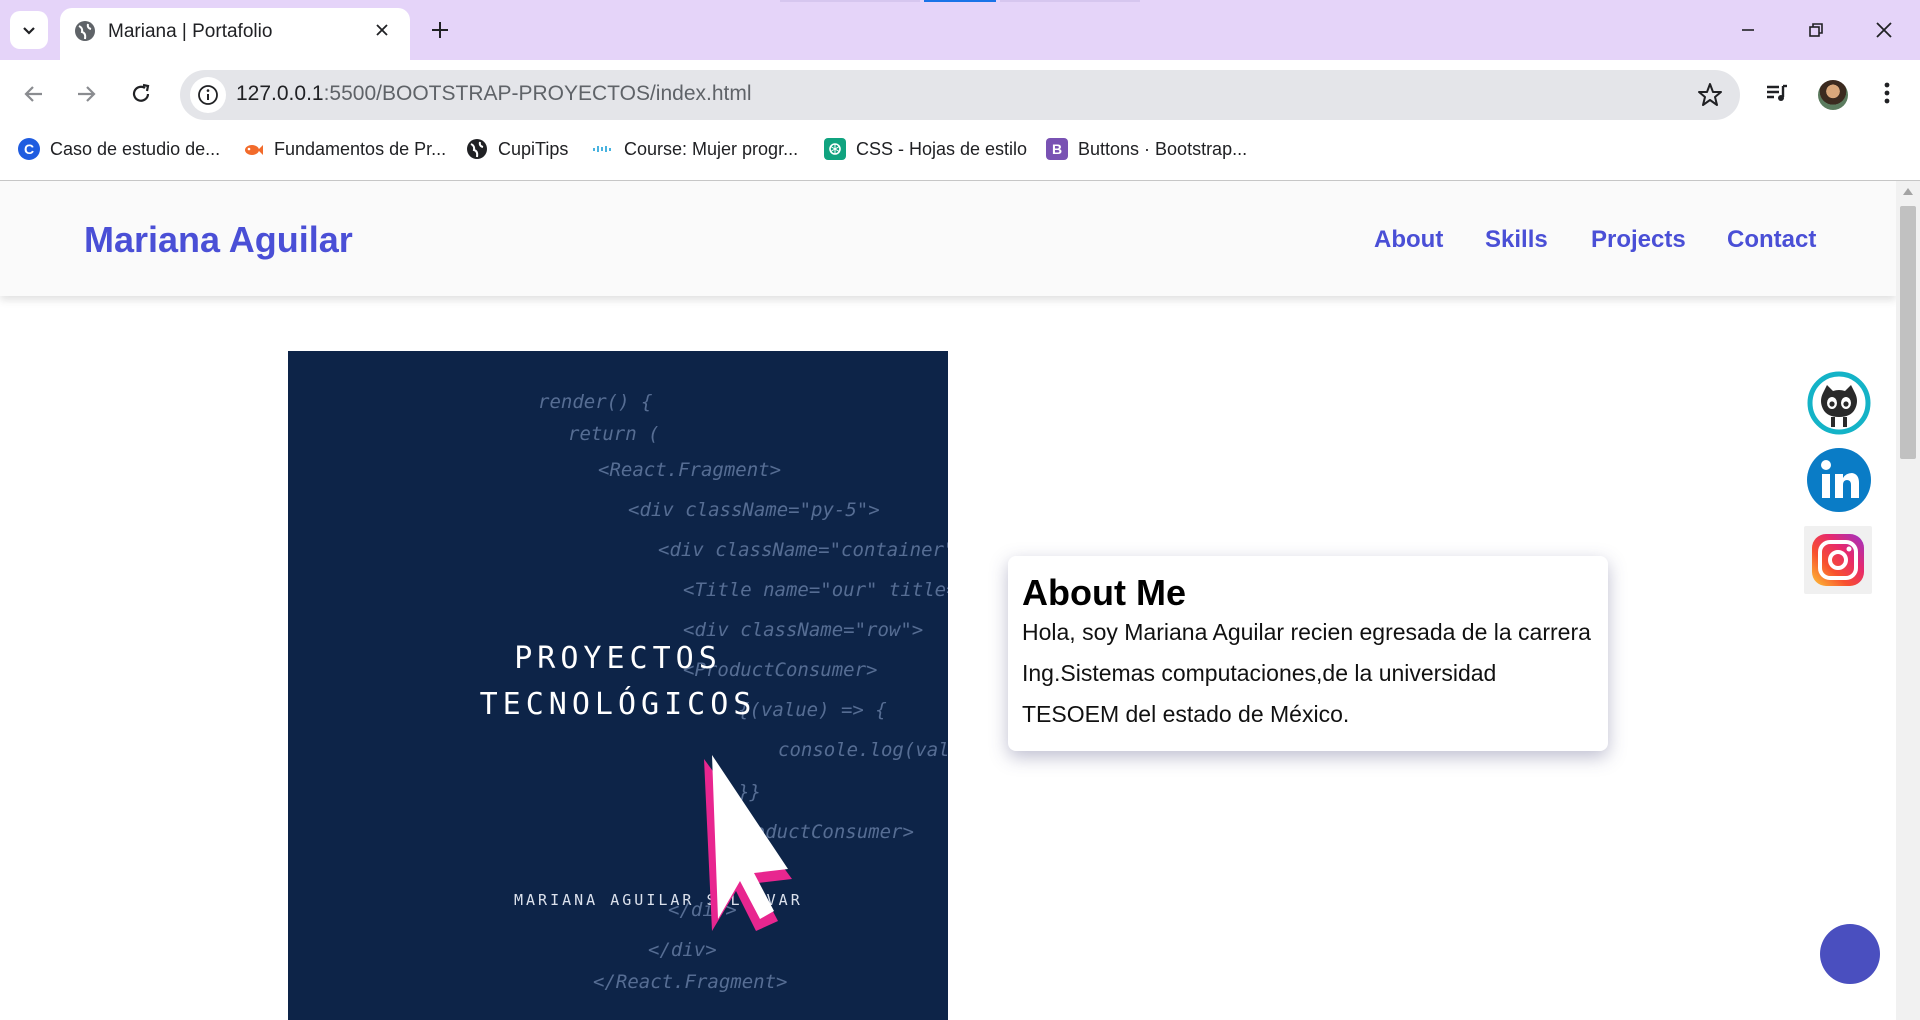  What do you see at coordinates (960, 30) in the screenshot?
I see `tab-strip: Mariana | Portafolio` at bounding box center [960, 30].